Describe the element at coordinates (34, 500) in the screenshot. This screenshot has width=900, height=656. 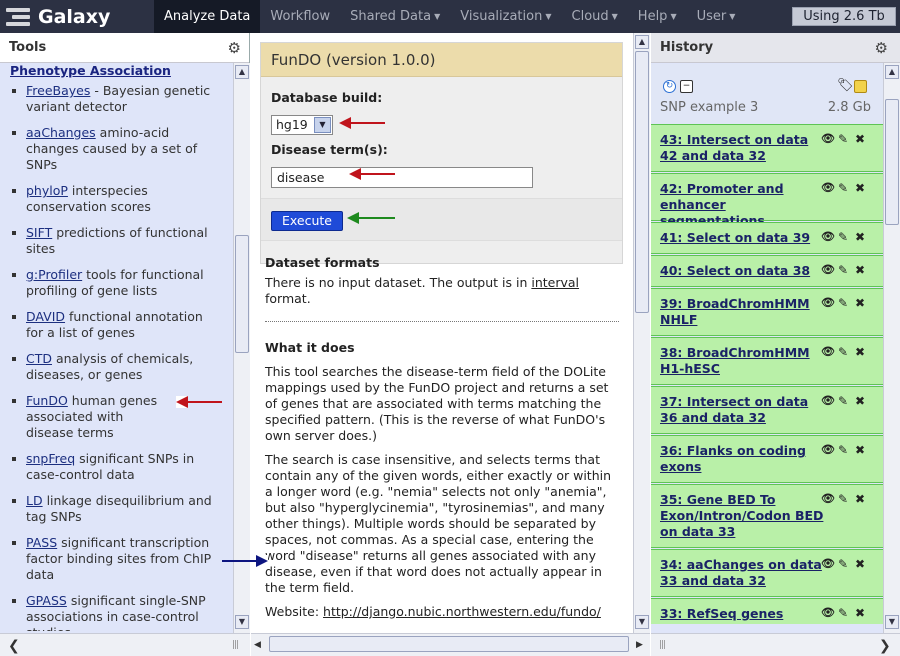
I see `tool-link-ld: LD` at that location.